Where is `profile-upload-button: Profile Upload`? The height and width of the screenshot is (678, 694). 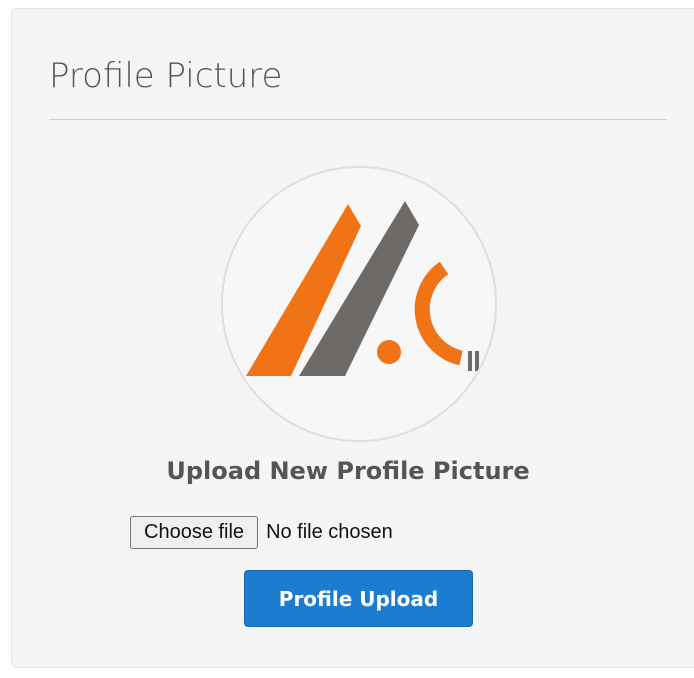 profile-upload-button: Profile Upload is located at coordinates (358, 598).